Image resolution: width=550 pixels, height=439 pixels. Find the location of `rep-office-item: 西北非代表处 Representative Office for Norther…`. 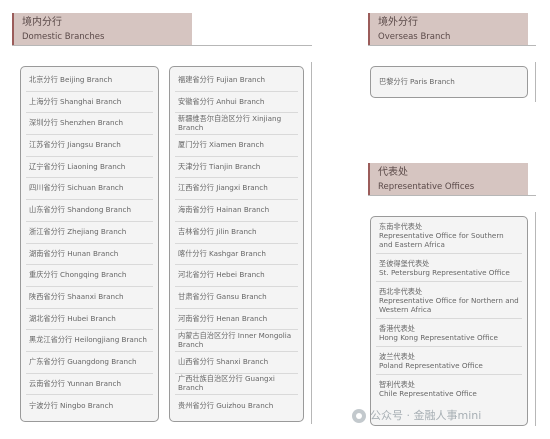

rep-office-item: 西北非代表处 Representative Office for Norther… is located at coordinates (449, 300).